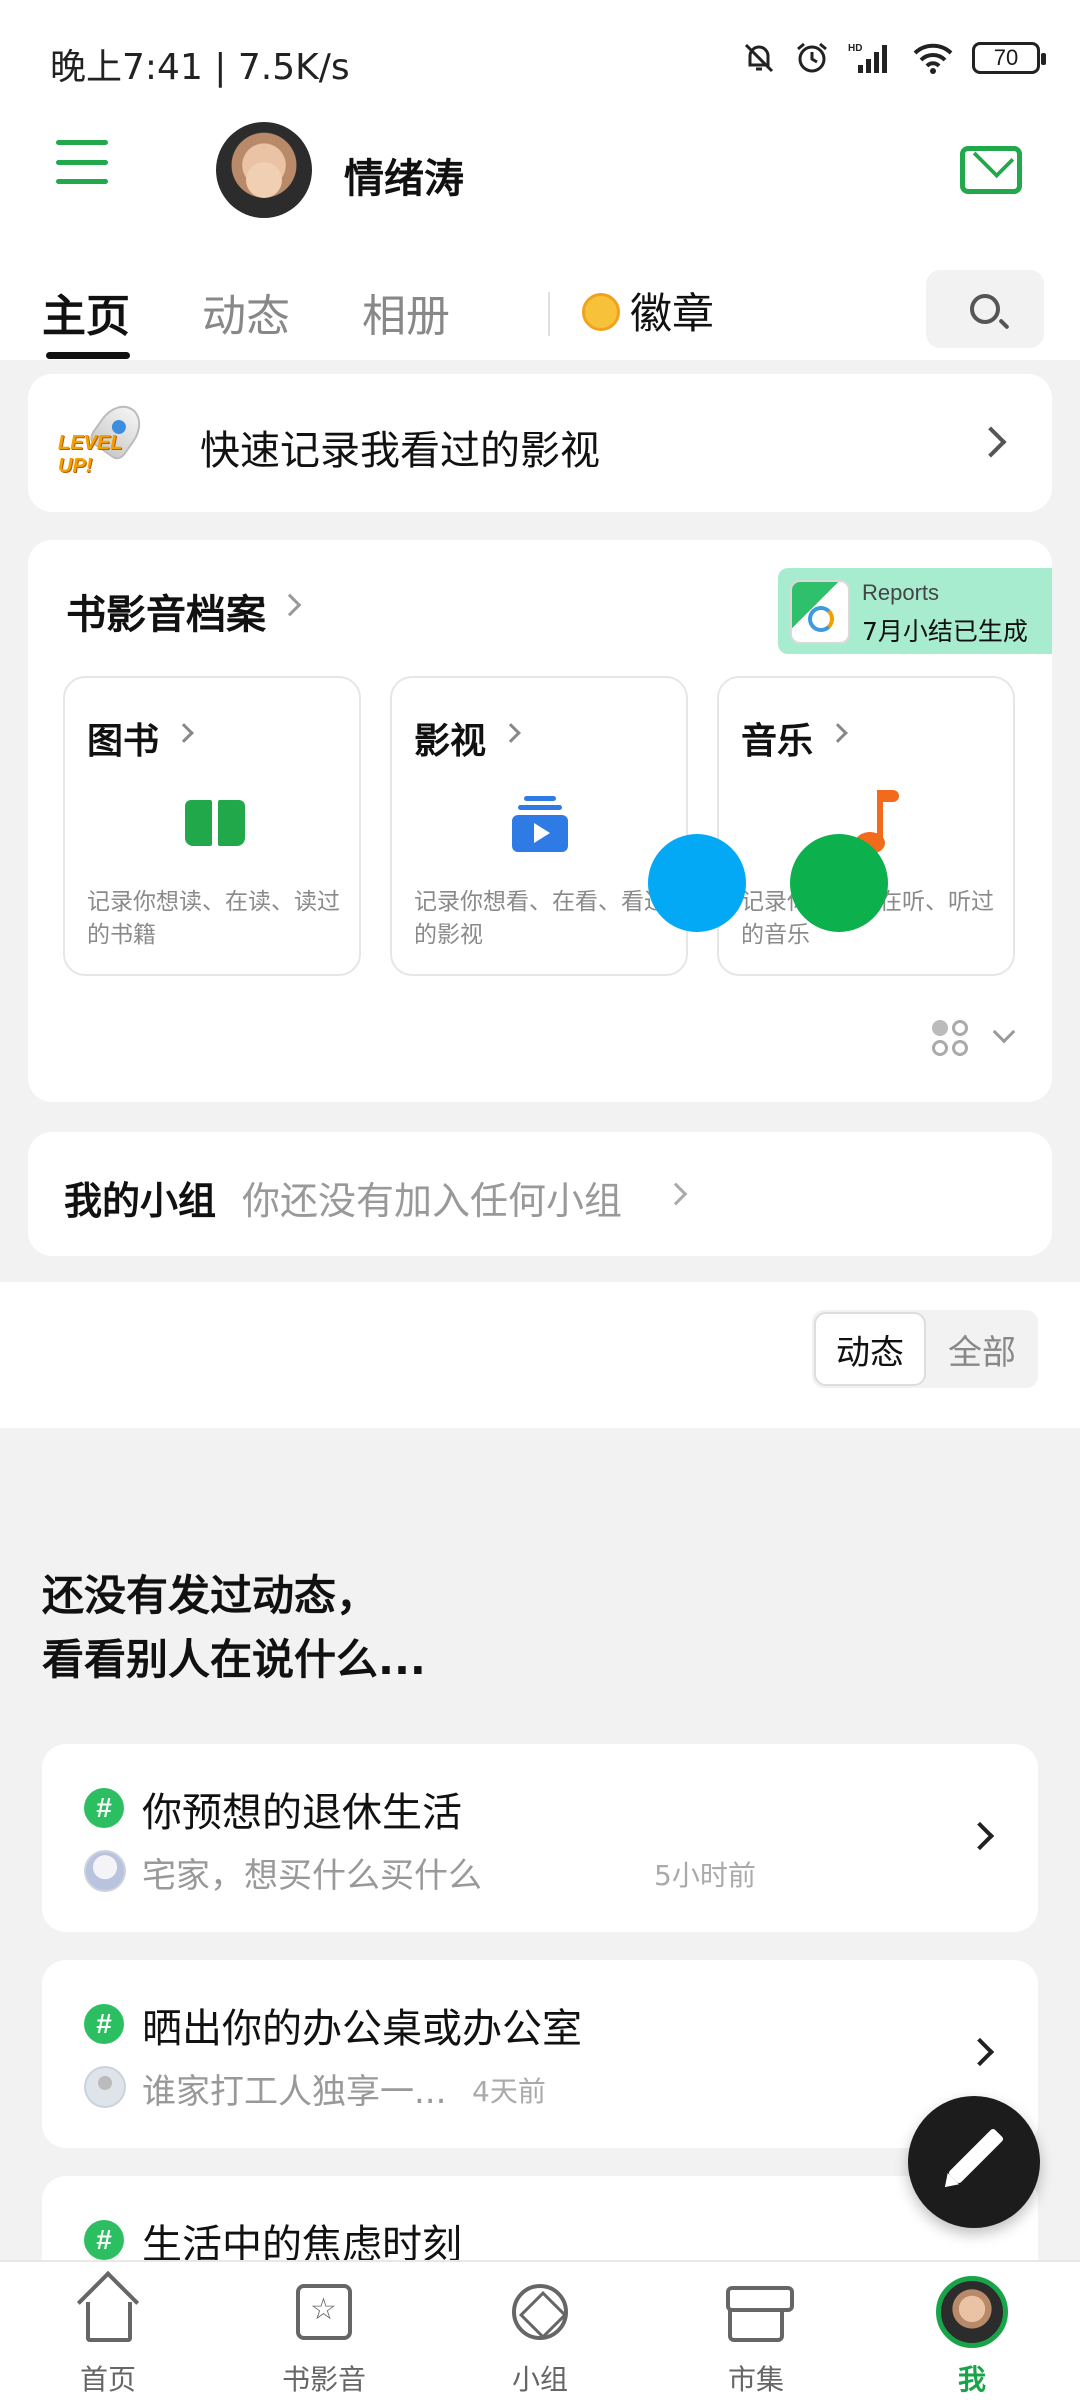 The height and width of the screenshot is (2400, 1080). I want to click on tab-badges: 徽章, so click(647, 310).